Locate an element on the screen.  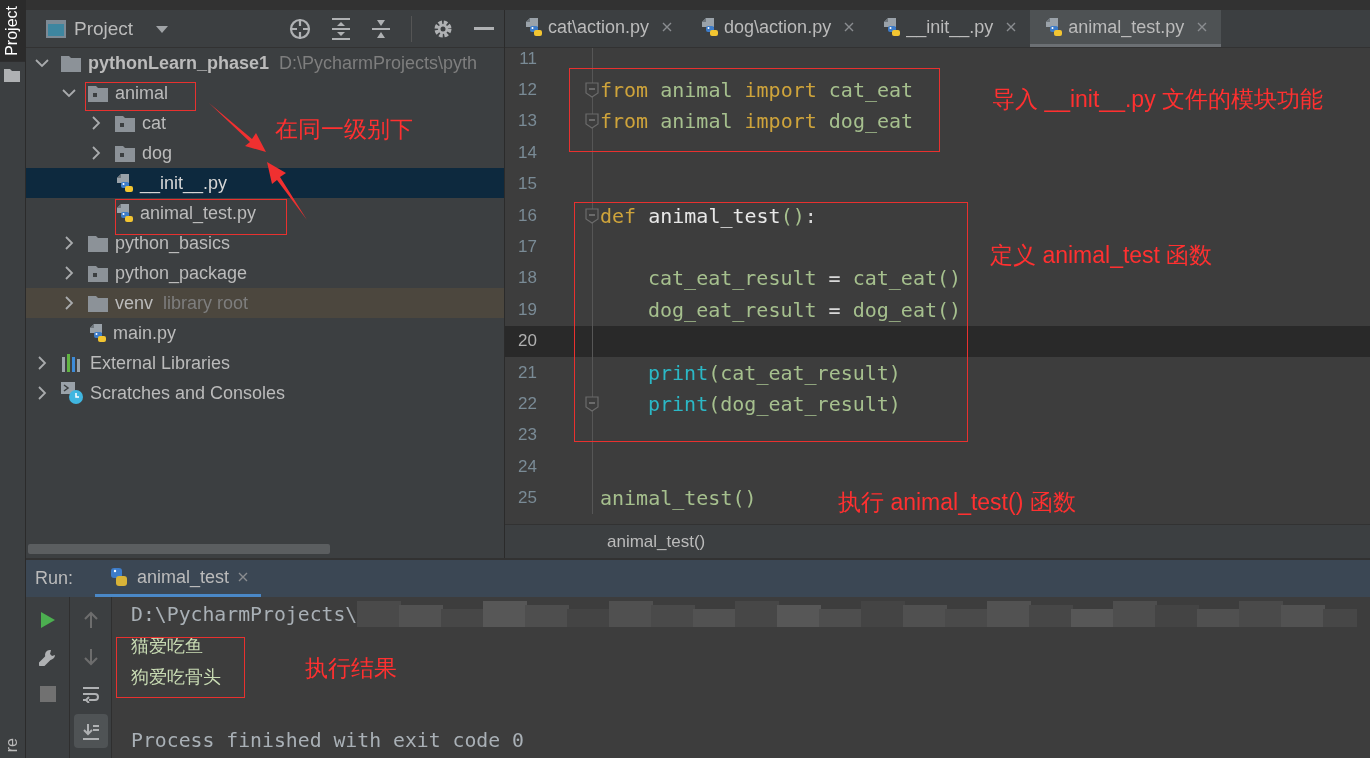
run-tab: animal_test is located at coordinates (178, 578).